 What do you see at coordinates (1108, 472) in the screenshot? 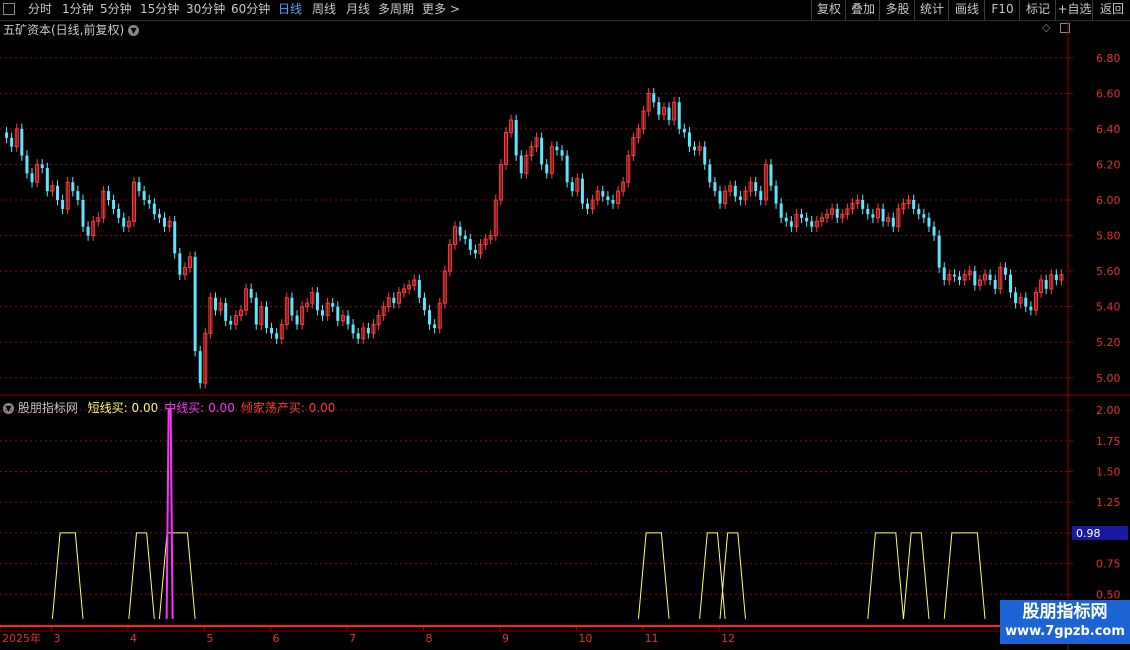
I see `ind-tick-label-2: 1.50` at bounding box center [1108, 472].